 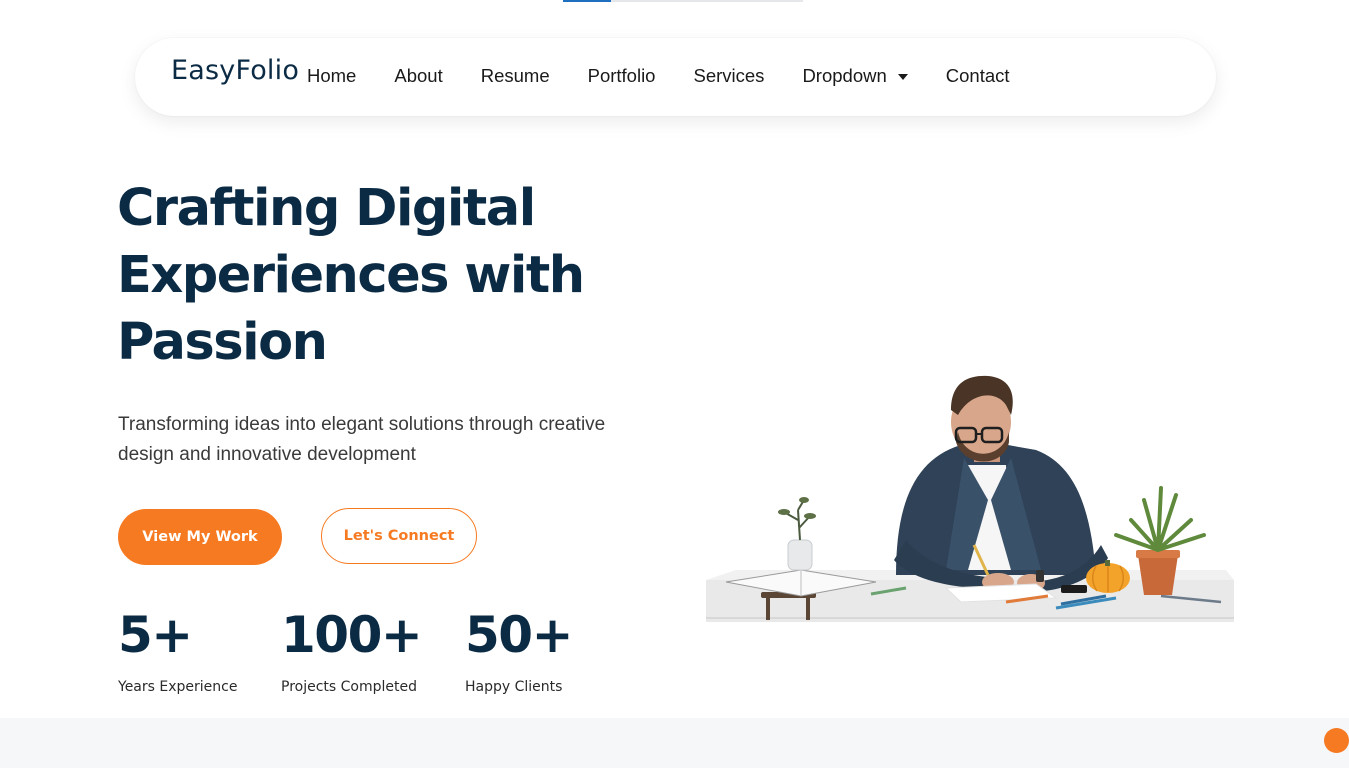 I want to click on nav-about: About, so click(x=418, y=76).